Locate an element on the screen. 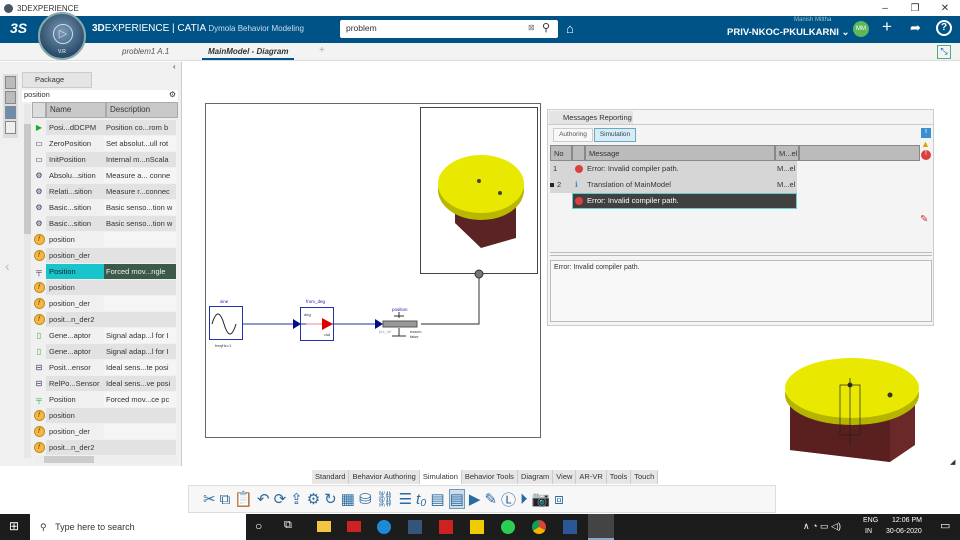 Image resolution: width=960 pixels, height=540 pixels. search-icon: ⚲ is located at coordinates (546, 27).